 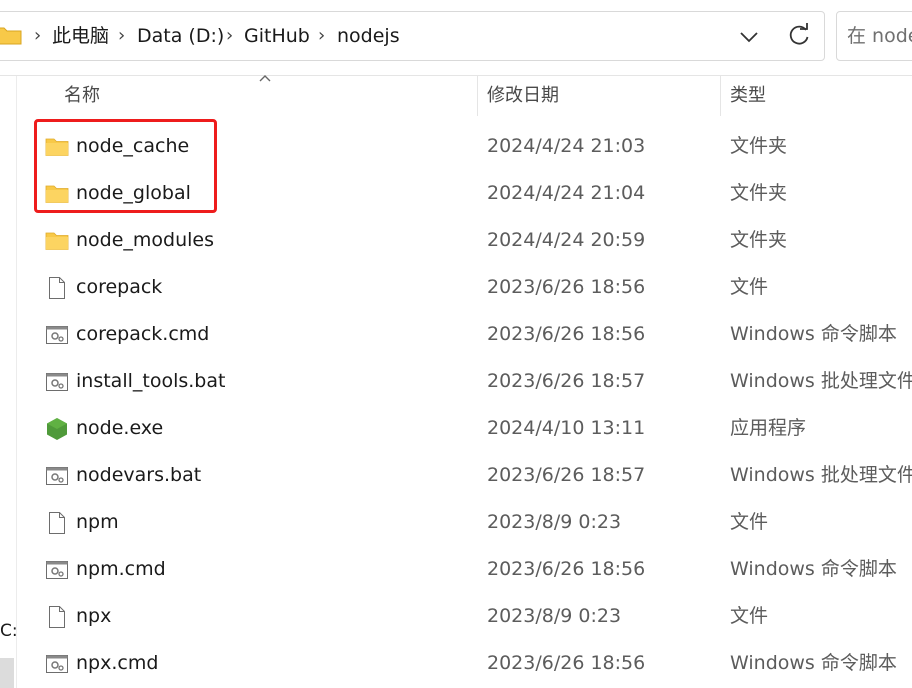 What do you see at coordinates (7, 673) in the screenshot?
I see `navigation-selection` at bounding box center [7, 673].